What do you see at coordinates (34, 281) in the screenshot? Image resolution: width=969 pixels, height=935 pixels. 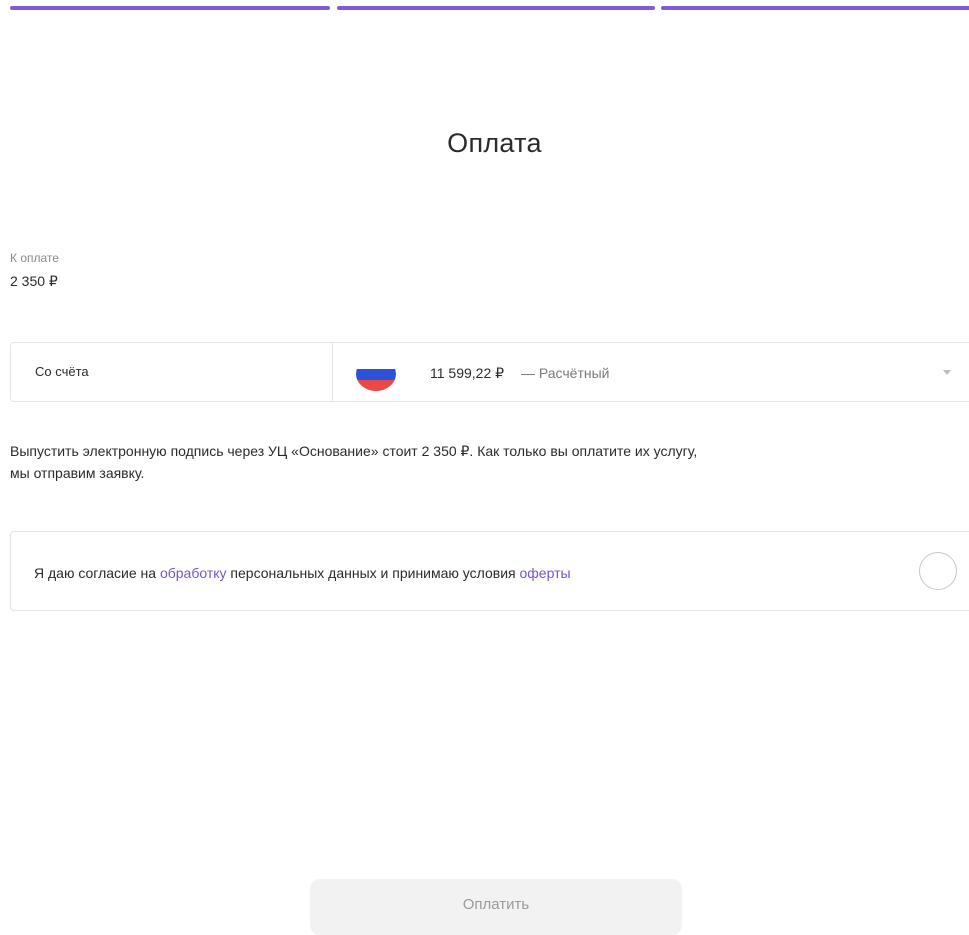 I see `amount-value: 2 350 ₽` at bounding box center [34, 281].